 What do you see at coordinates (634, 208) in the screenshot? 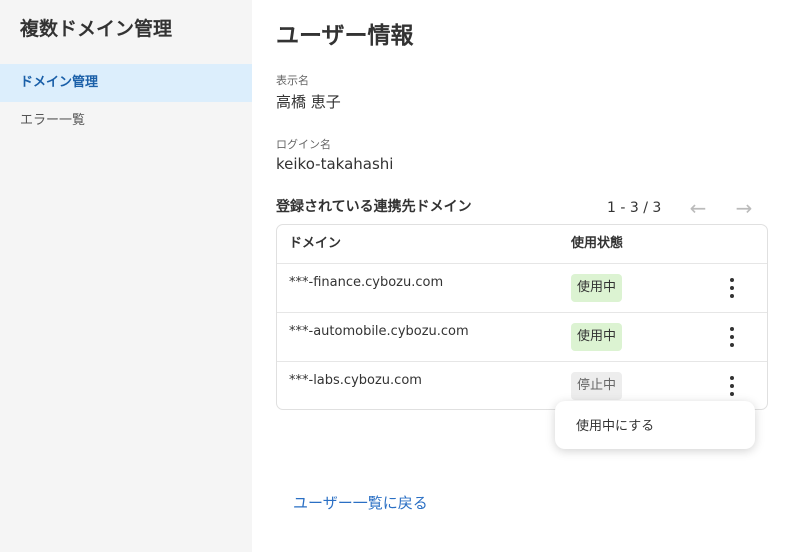
I see `pagination-count: 1 - 3 / 3` at bounding box center [634, 208].